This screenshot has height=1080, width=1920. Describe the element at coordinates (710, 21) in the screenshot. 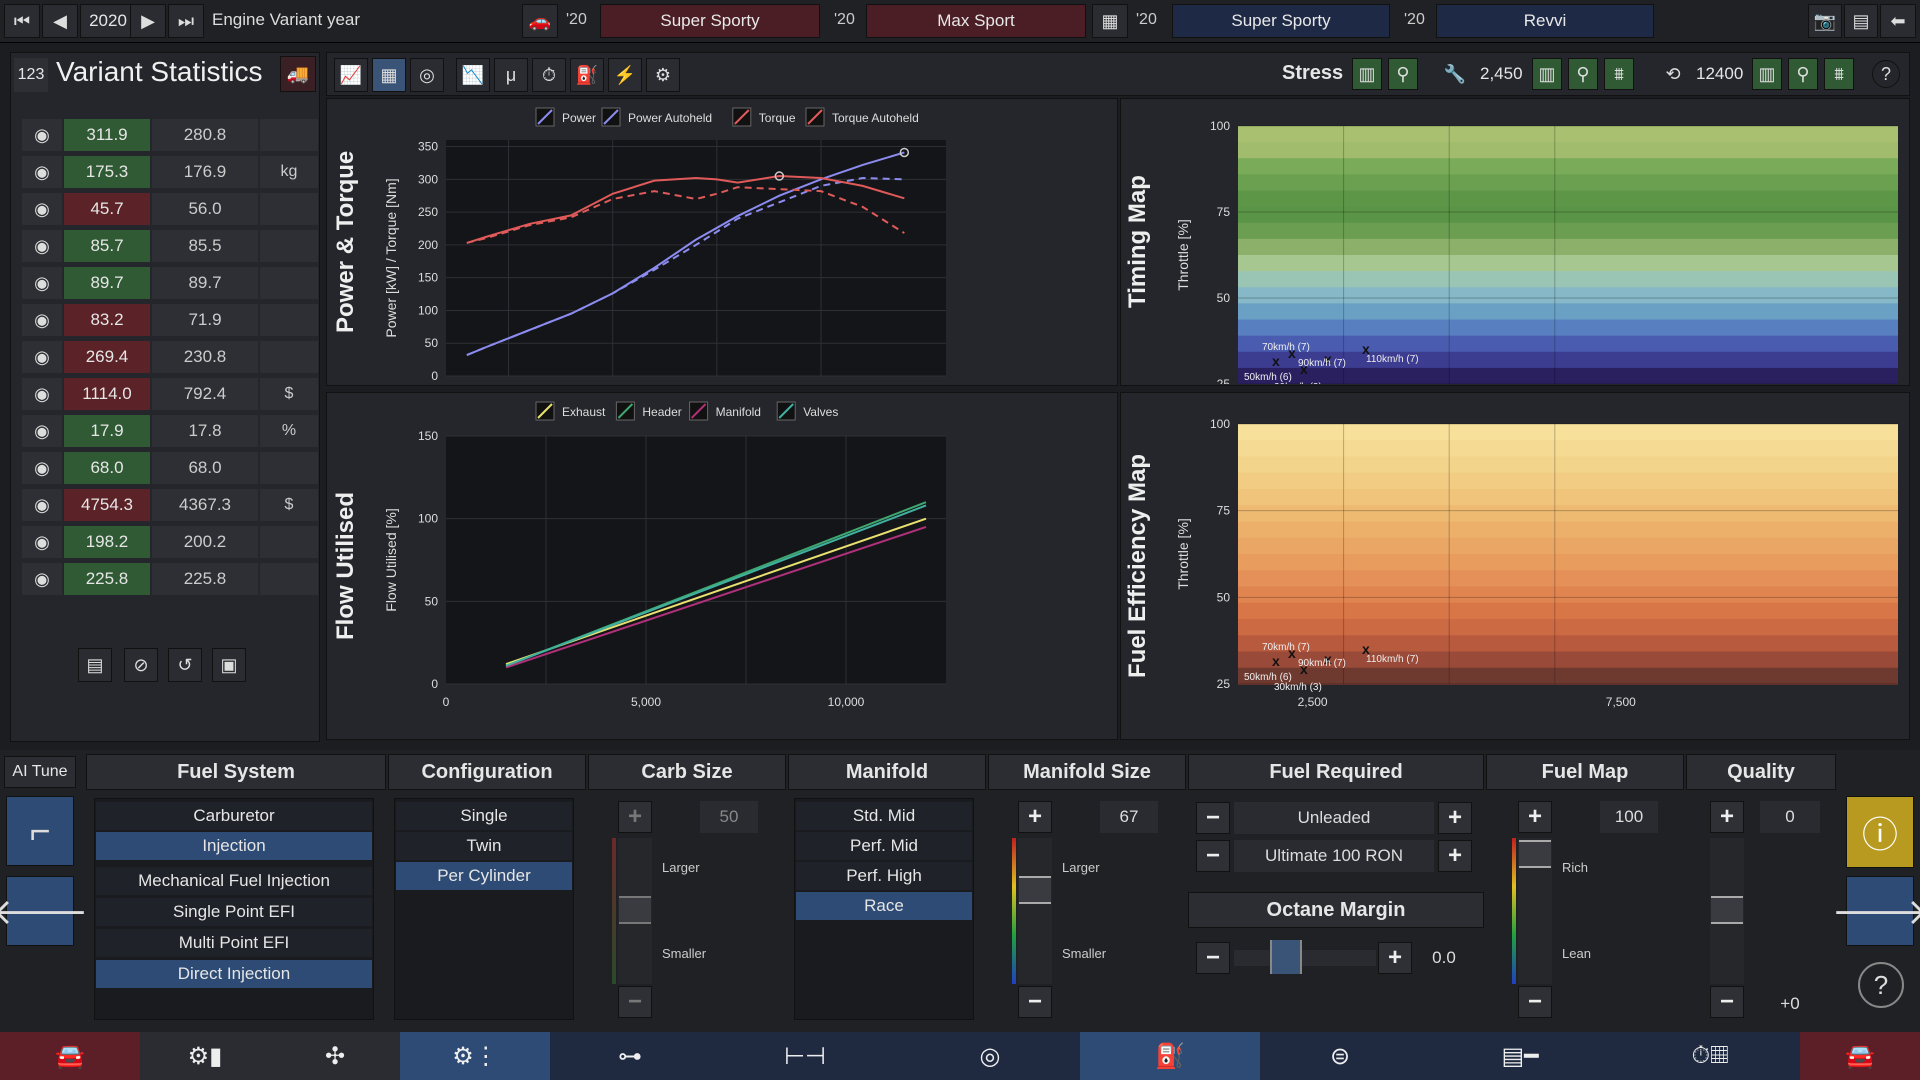

I see `variant-slot-1: Super Sporty` at that location.